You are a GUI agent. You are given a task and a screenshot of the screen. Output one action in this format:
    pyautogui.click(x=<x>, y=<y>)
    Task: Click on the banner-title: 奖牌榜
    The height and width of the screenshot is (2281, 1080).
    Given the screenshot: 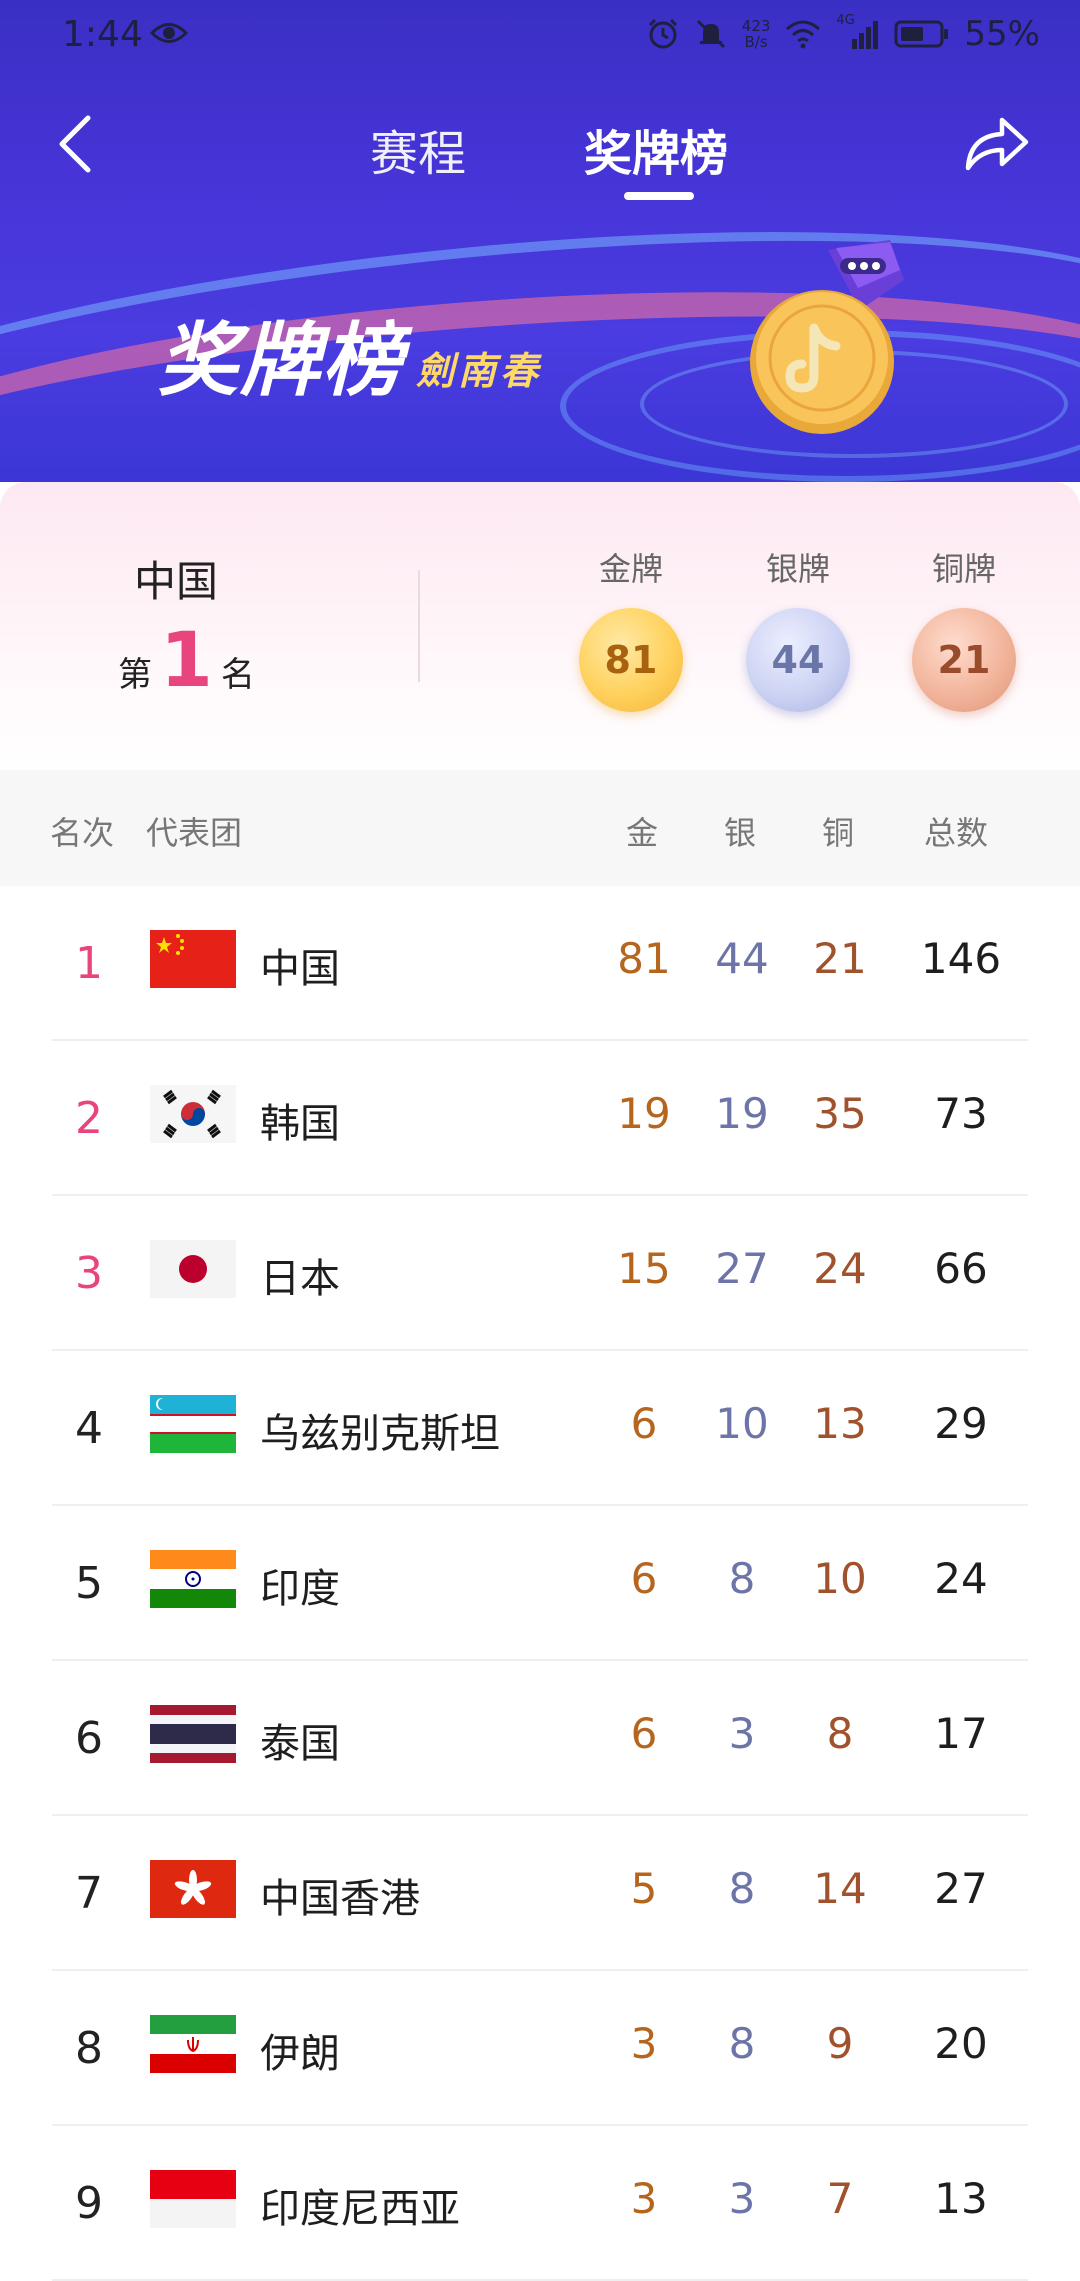 What is the action you would take?
    pyautogui.click(x=281, y=360)
    